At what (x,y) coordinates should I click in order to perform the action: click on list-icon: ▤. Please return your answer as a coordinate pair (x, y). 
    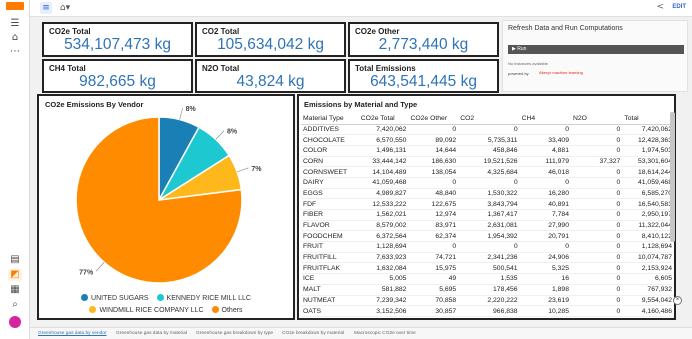
    Looking at the image, I should click on (15, 260).